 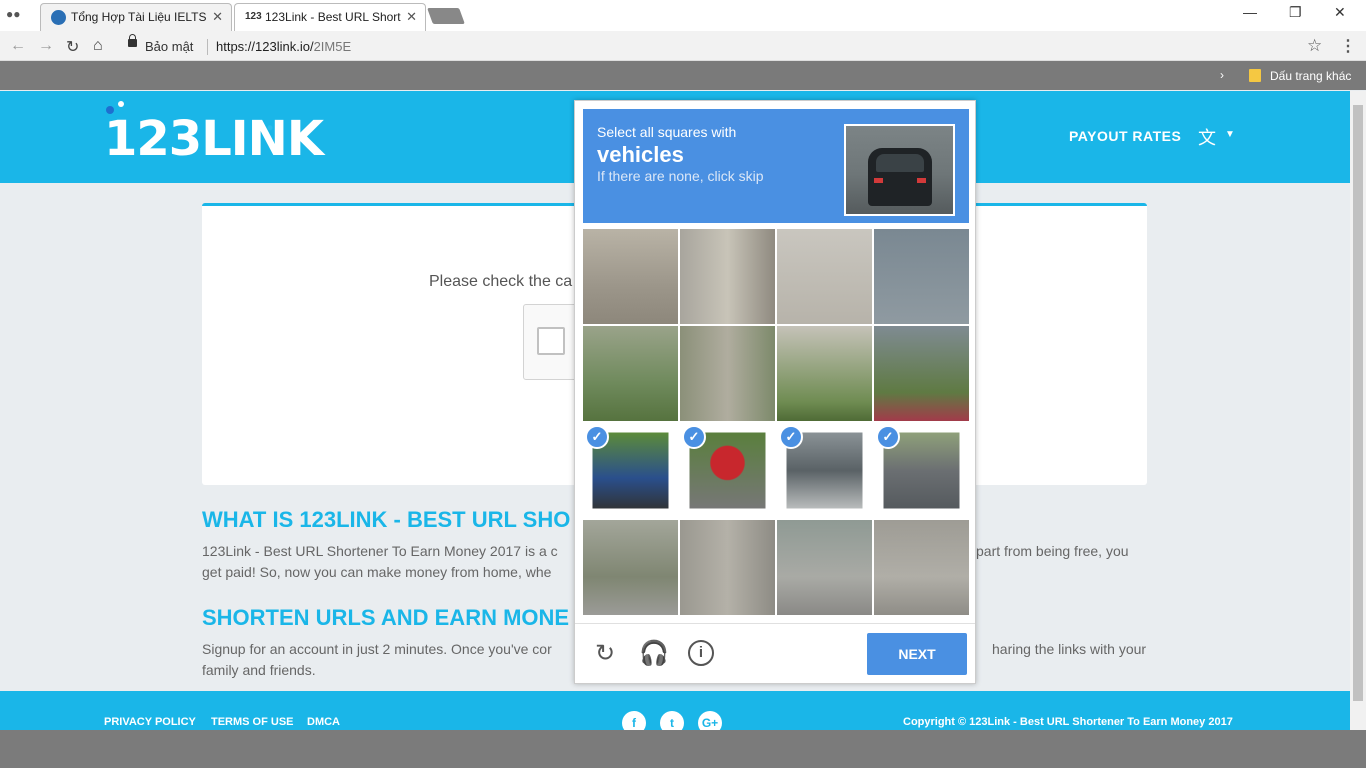 I want to click on car-illustration, so click(x=900, y=177).